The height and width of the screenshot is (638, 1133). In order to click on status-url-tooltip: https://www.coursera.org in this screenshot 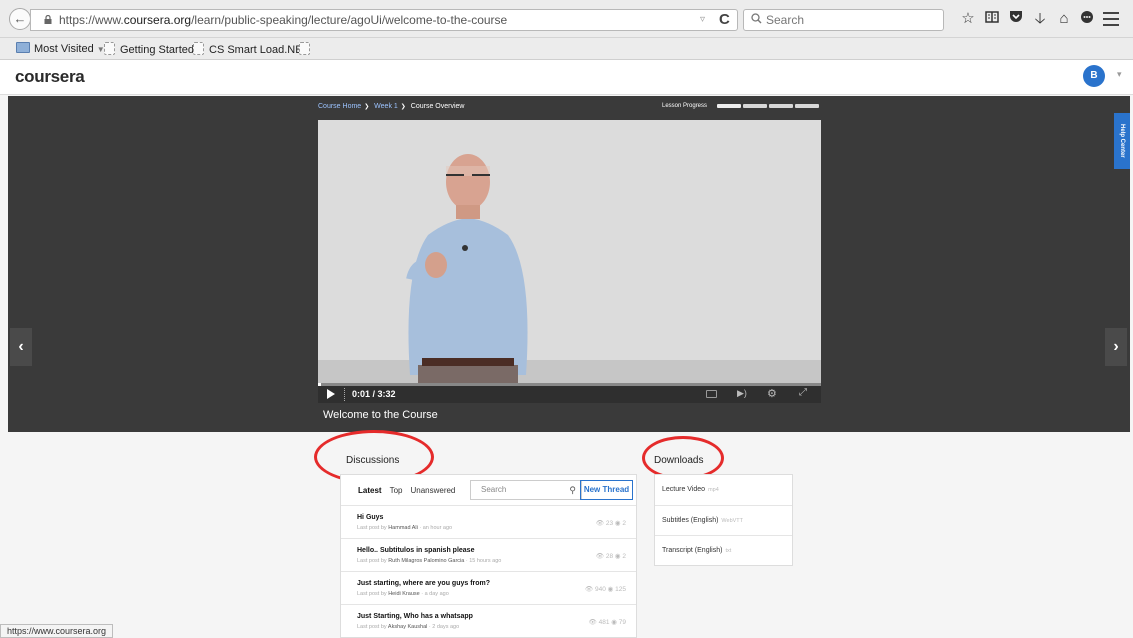, I will do `click(57, 631)`.